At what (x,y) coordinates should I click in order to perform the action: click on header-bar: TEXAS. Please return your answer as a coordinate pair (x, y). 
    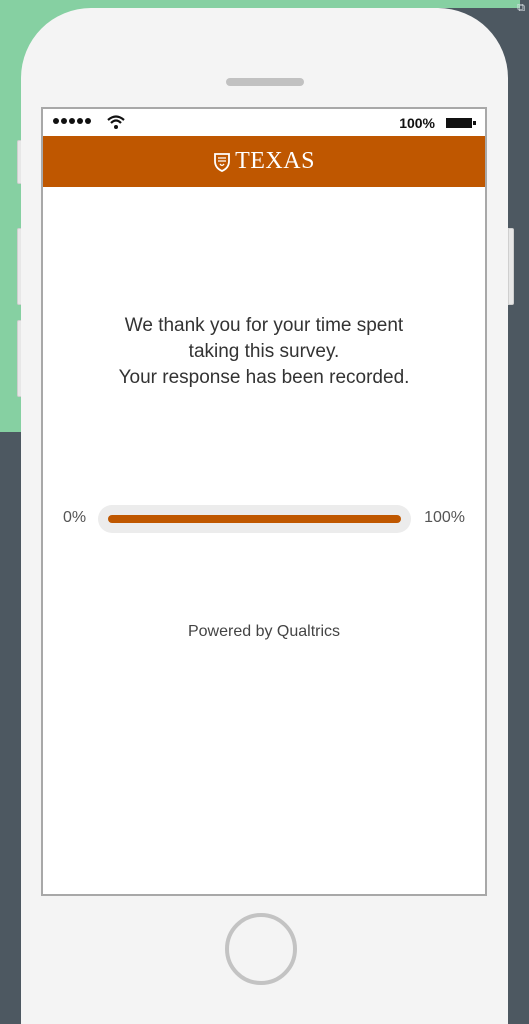
    Looking at the image, I should click on (264, 161).